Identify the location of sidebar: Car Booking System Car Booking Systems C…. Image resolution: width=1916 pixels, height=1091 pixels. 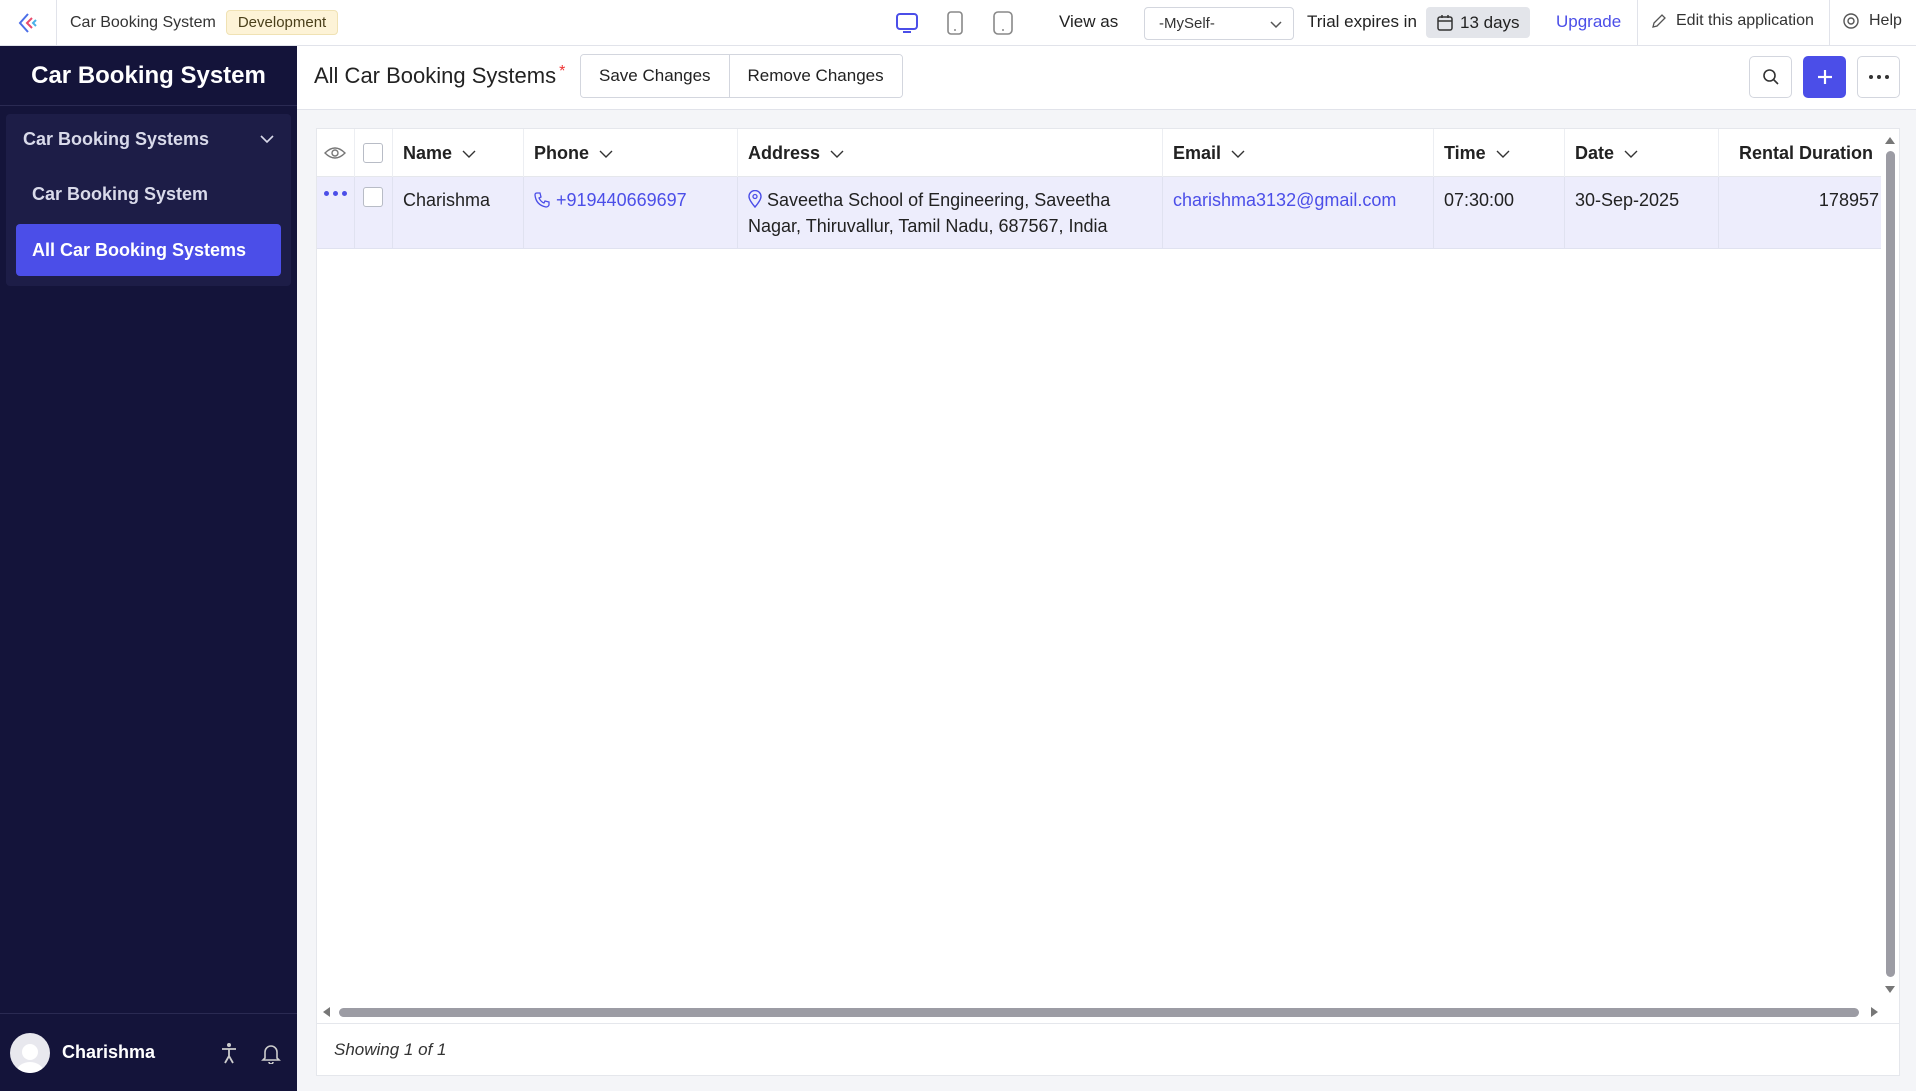
(148, 568).